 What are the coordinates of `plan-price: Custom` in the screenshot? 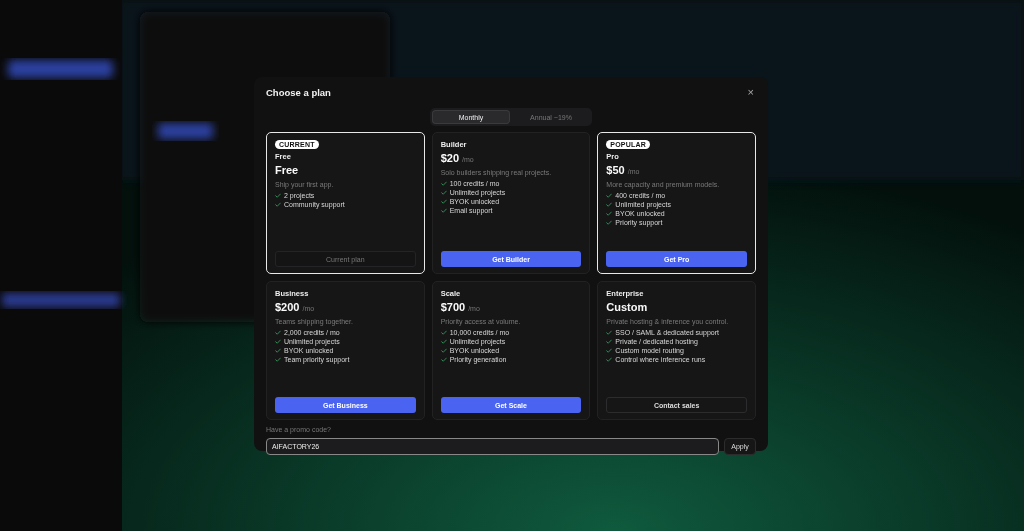 It's located at (627, 307).